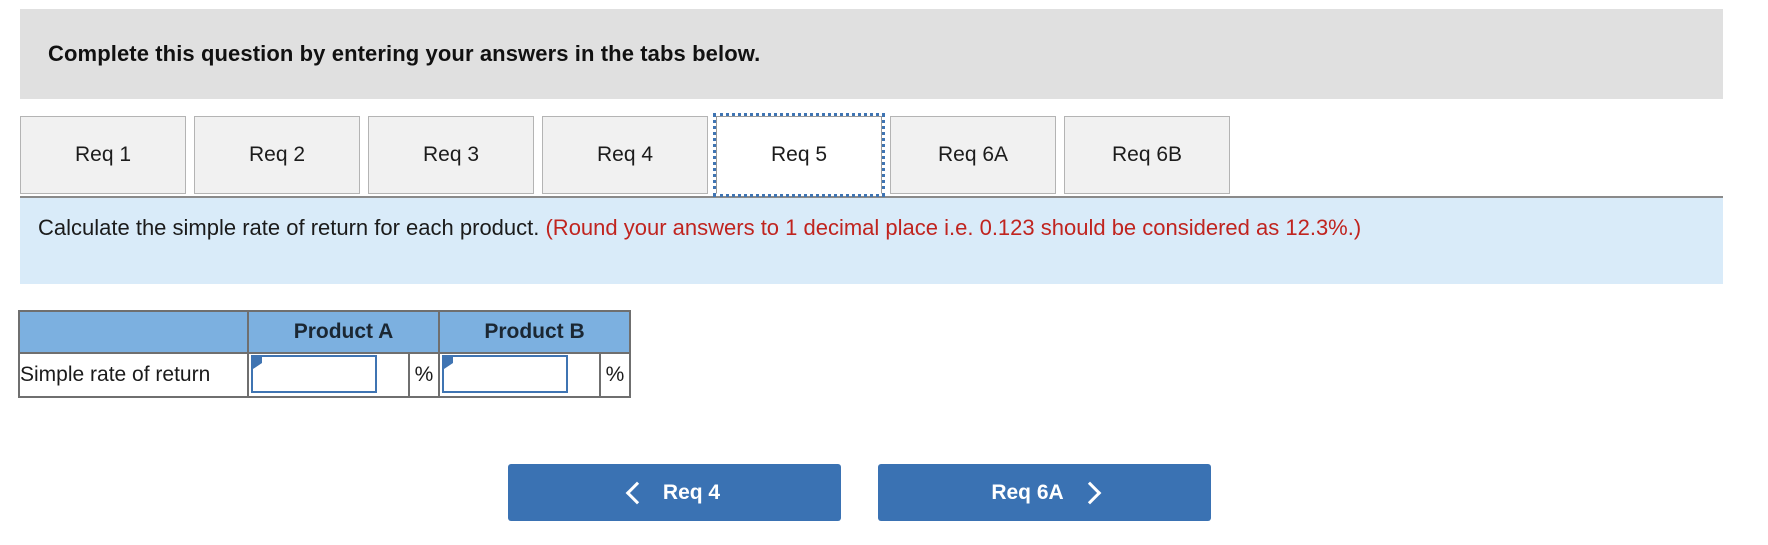 Image resolution: width=1768 pixels, height=545 pixels. I want to click on tab-req-3: Req 3, so click(451, 155).